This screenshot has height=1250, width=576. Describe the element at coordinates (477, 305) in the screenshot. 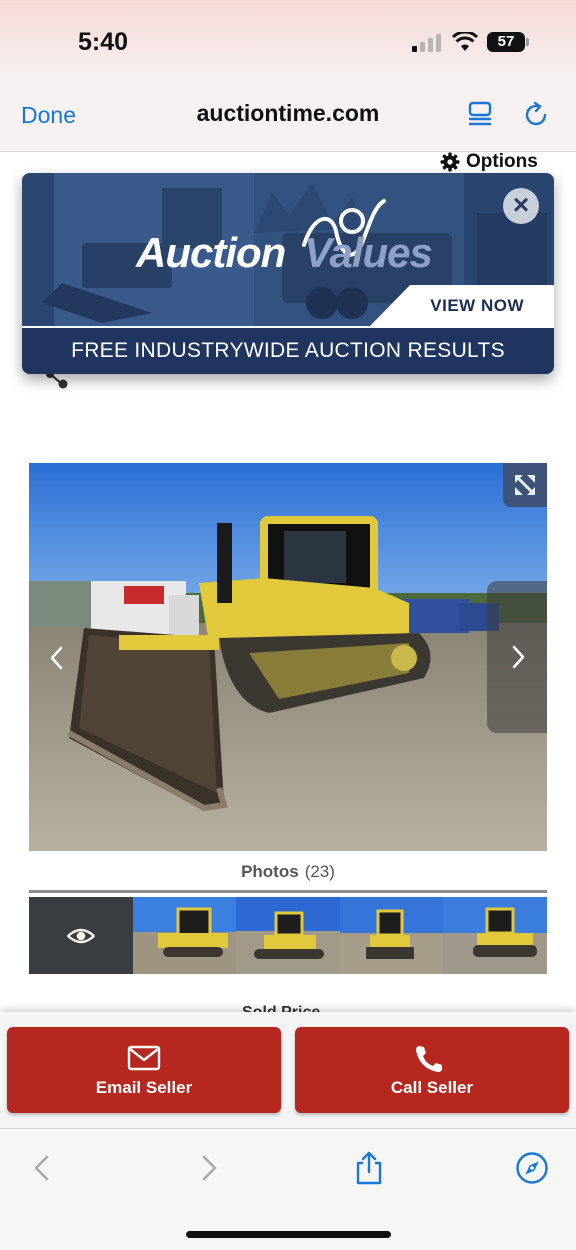

I see `ad-view-now-label: VIEW NOW` at that location.